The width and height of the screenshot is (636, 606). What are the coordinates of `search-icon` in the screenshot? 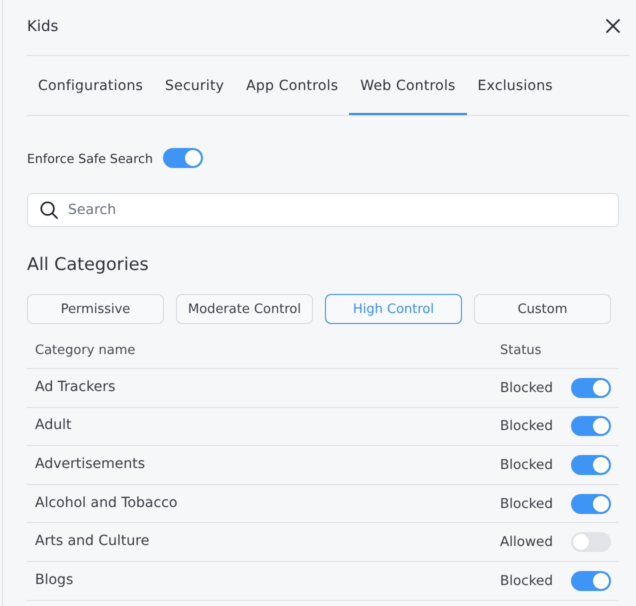 It's located at (49, 210).